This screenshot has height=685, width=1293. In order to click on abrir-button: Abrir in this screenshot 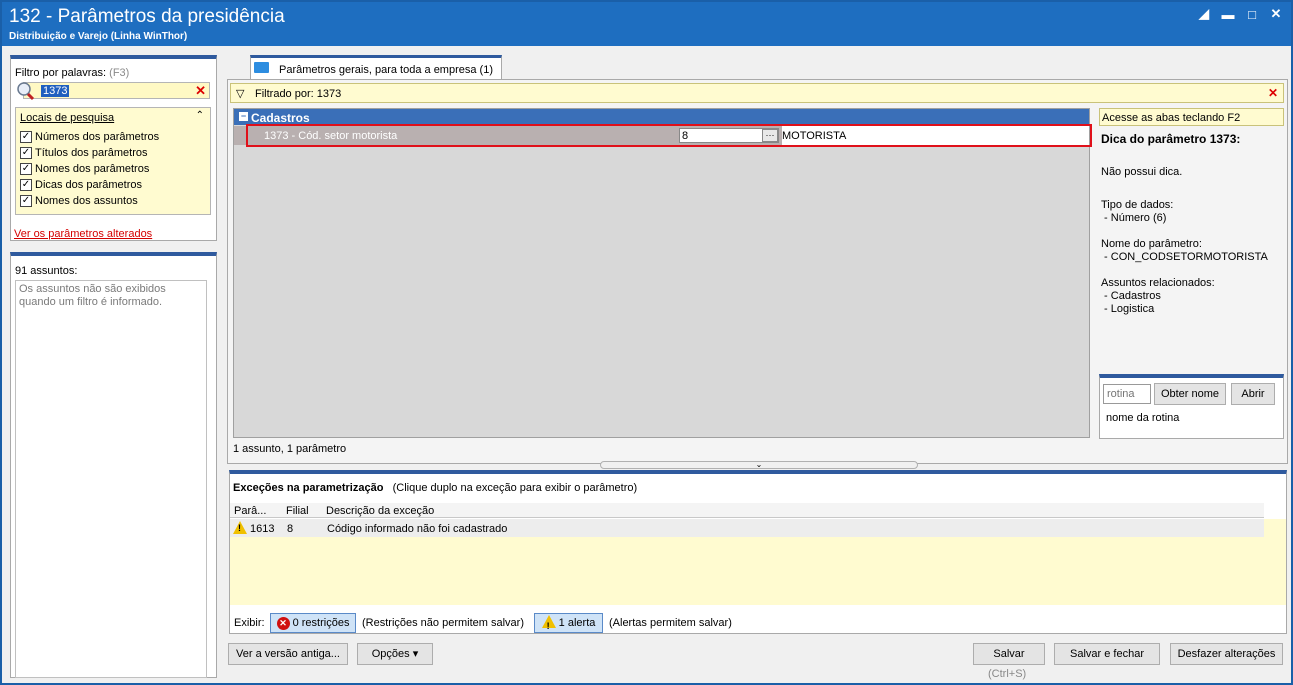, I will do `click(1253, 394)`.